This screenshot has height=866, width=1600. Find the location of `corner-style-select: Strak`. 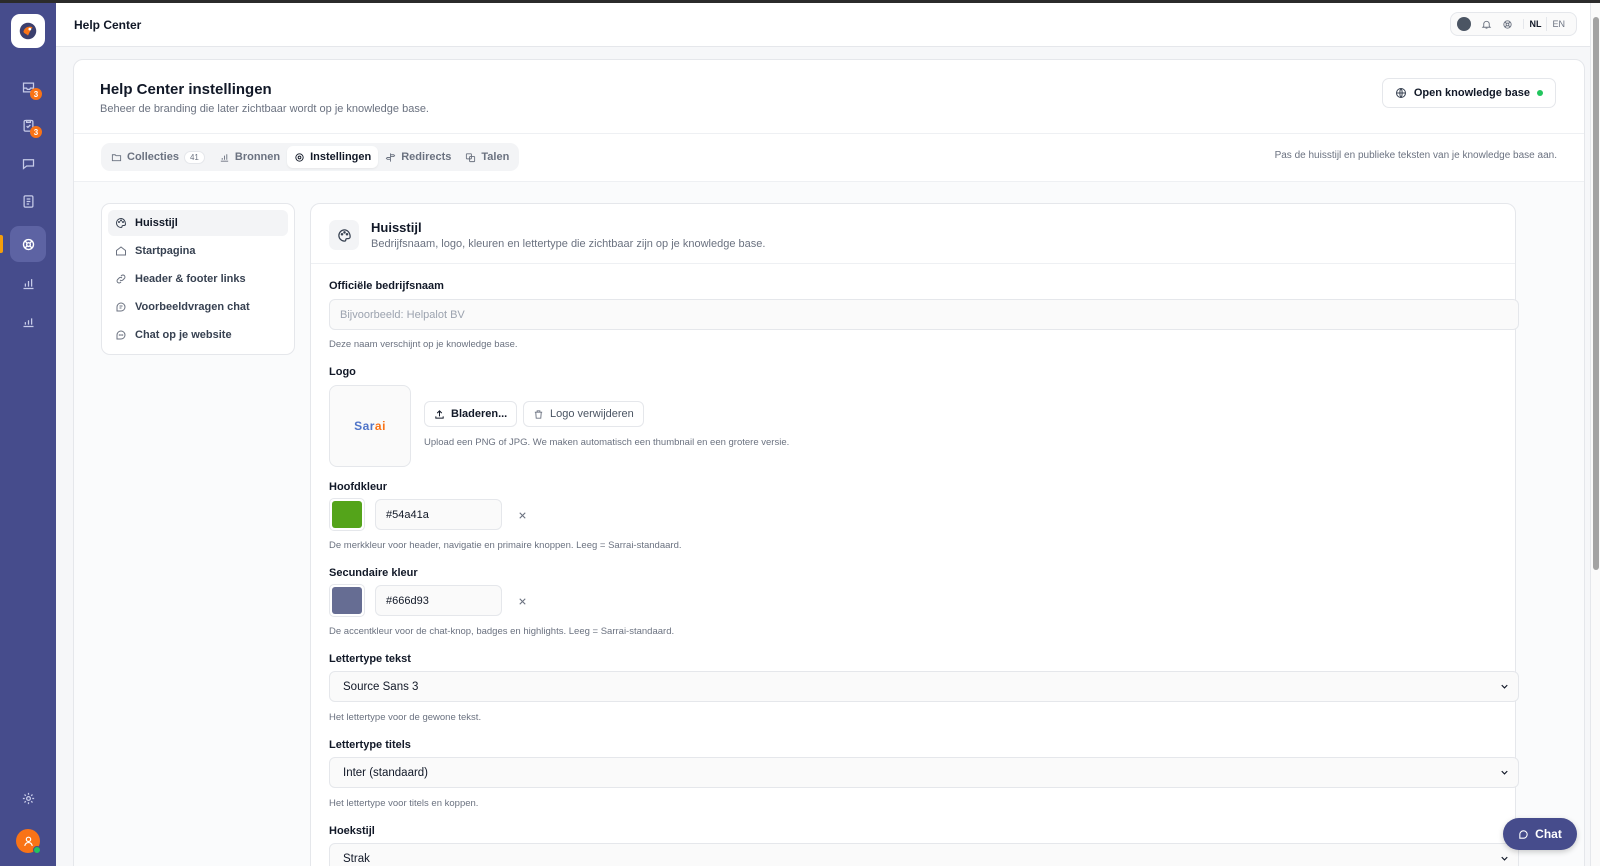

corner-style-select: Strak is located at coordinates (924, 854).